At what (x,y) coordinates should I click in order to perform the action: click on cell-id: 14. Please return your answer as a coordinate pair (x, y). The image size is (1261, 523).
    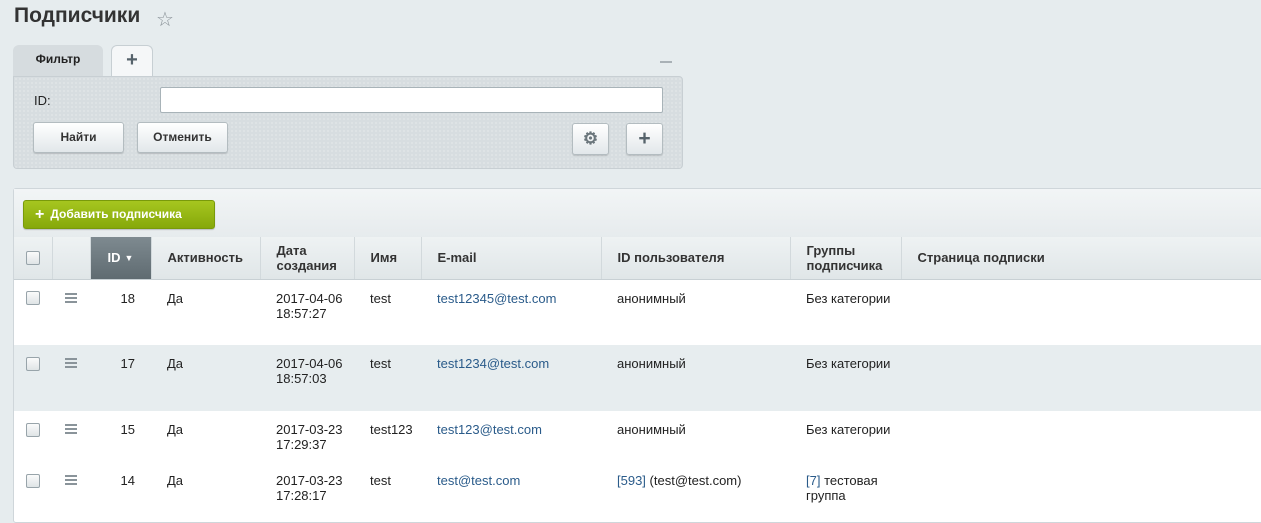
    Looking at the image, I should click on (120, 489).